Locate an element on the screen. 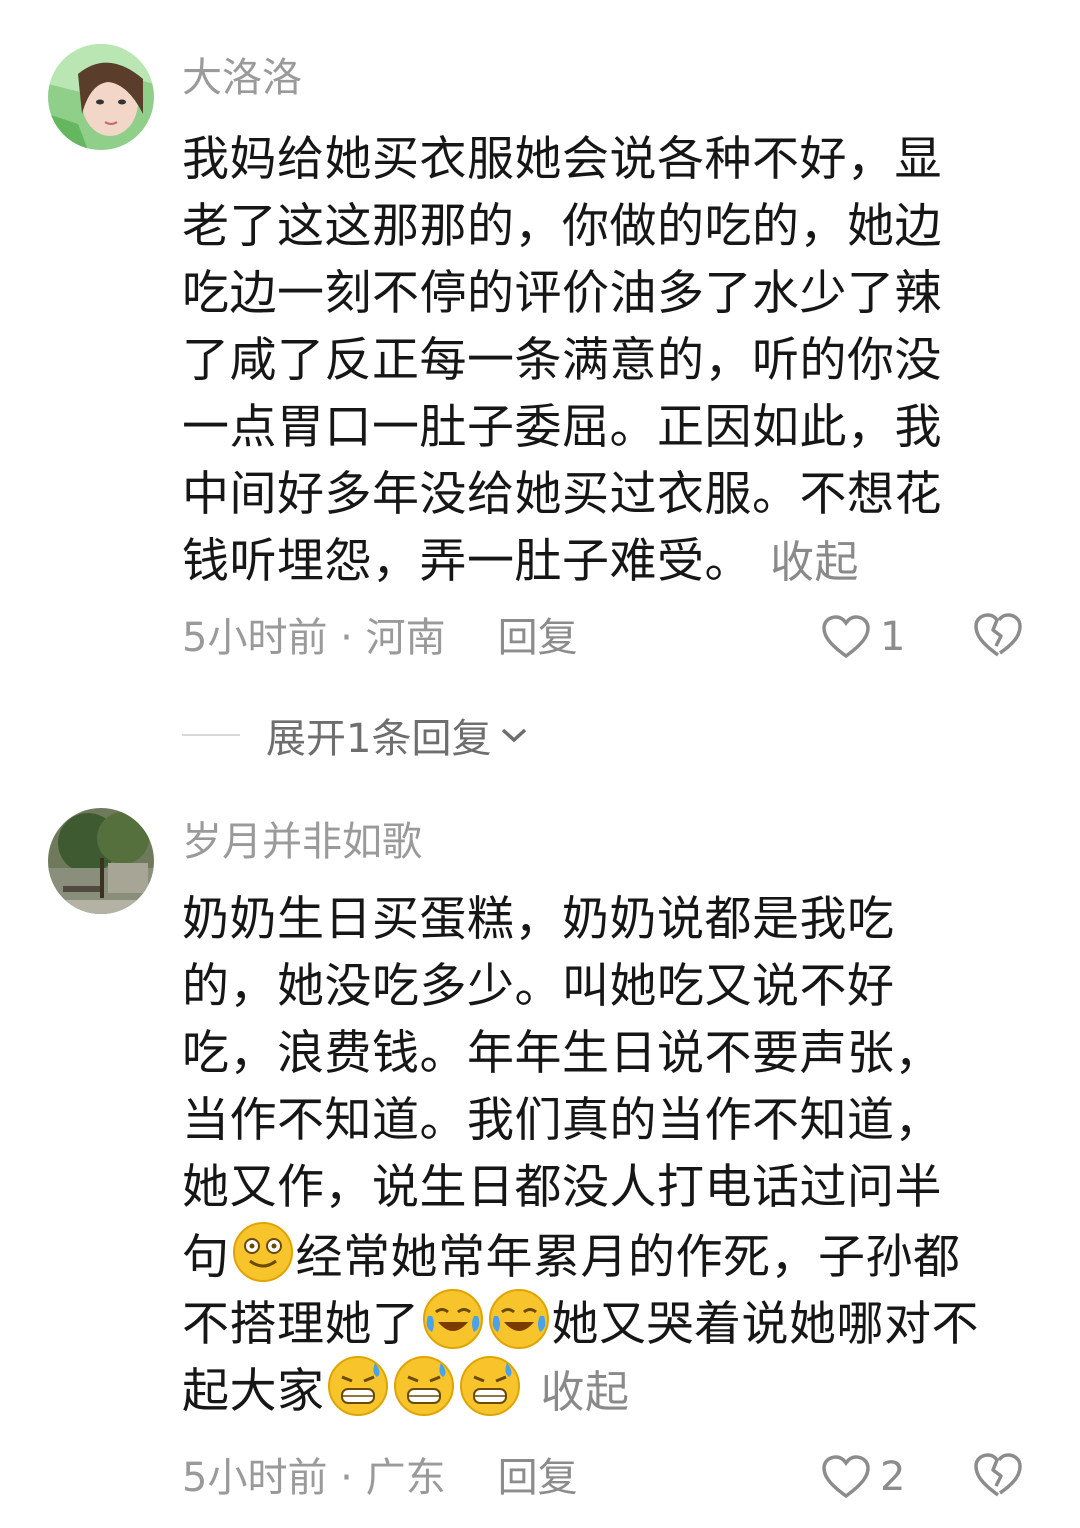  comment-location: 河南 is located at coordinates (405, 638).